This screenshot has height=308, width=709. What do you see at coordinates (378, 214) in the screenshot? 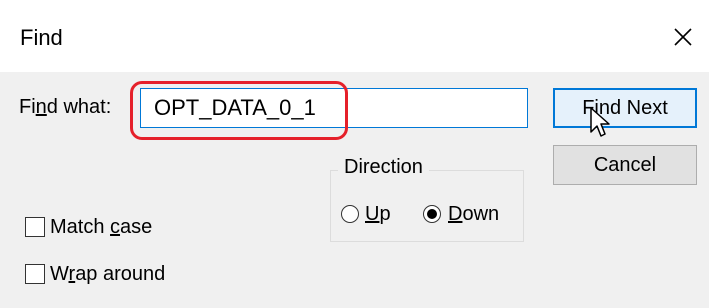
I see `direction-up-label: Up` at bounding box center [378, 214].